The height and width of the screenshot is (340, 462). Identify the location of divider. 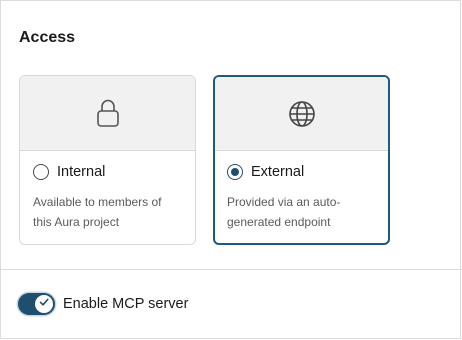
(231, 269).